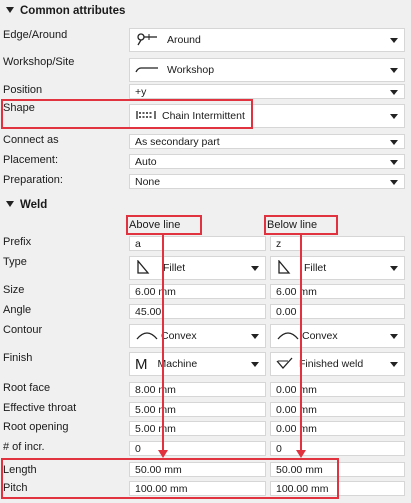  Describe the element at coordinates (197, 448) in the screenshot. I see `num-incr-above-input: 0` at that location.